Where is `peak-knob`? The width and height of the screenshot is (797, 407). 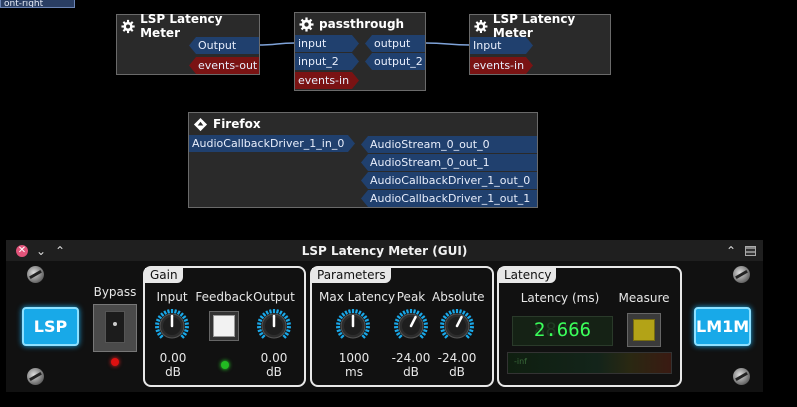 peak-knob is located at coordinates (411, 326).